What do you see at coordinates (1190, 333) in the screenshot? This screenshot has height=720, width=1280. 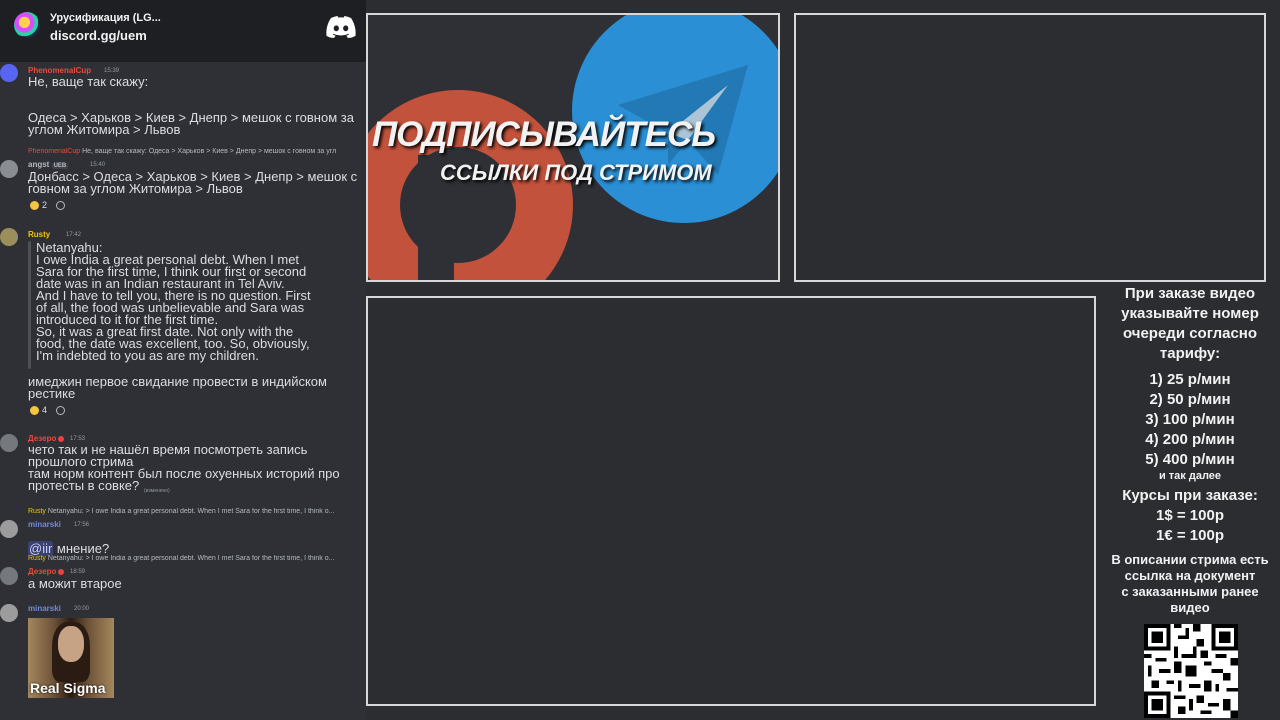 I see `info-line: очереди согласно` at bounding box center [1190, 333].